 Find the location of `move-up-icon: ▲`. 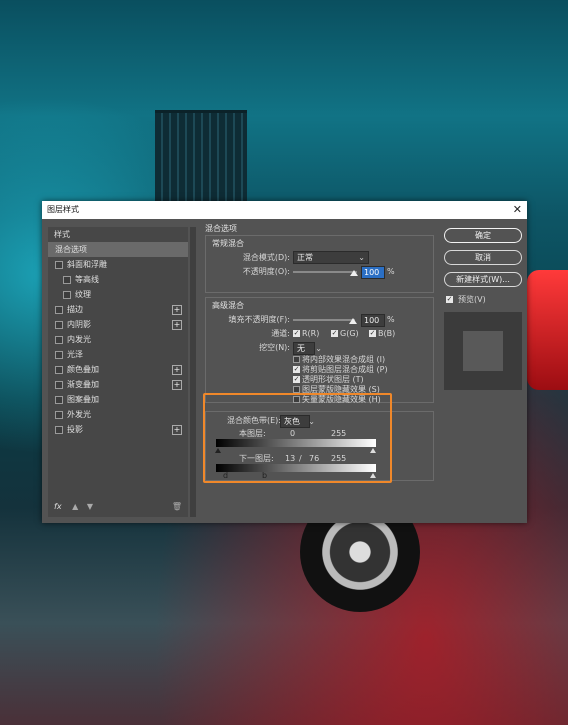

move-up-icon: ▲ is located at coordinates (75, 506).